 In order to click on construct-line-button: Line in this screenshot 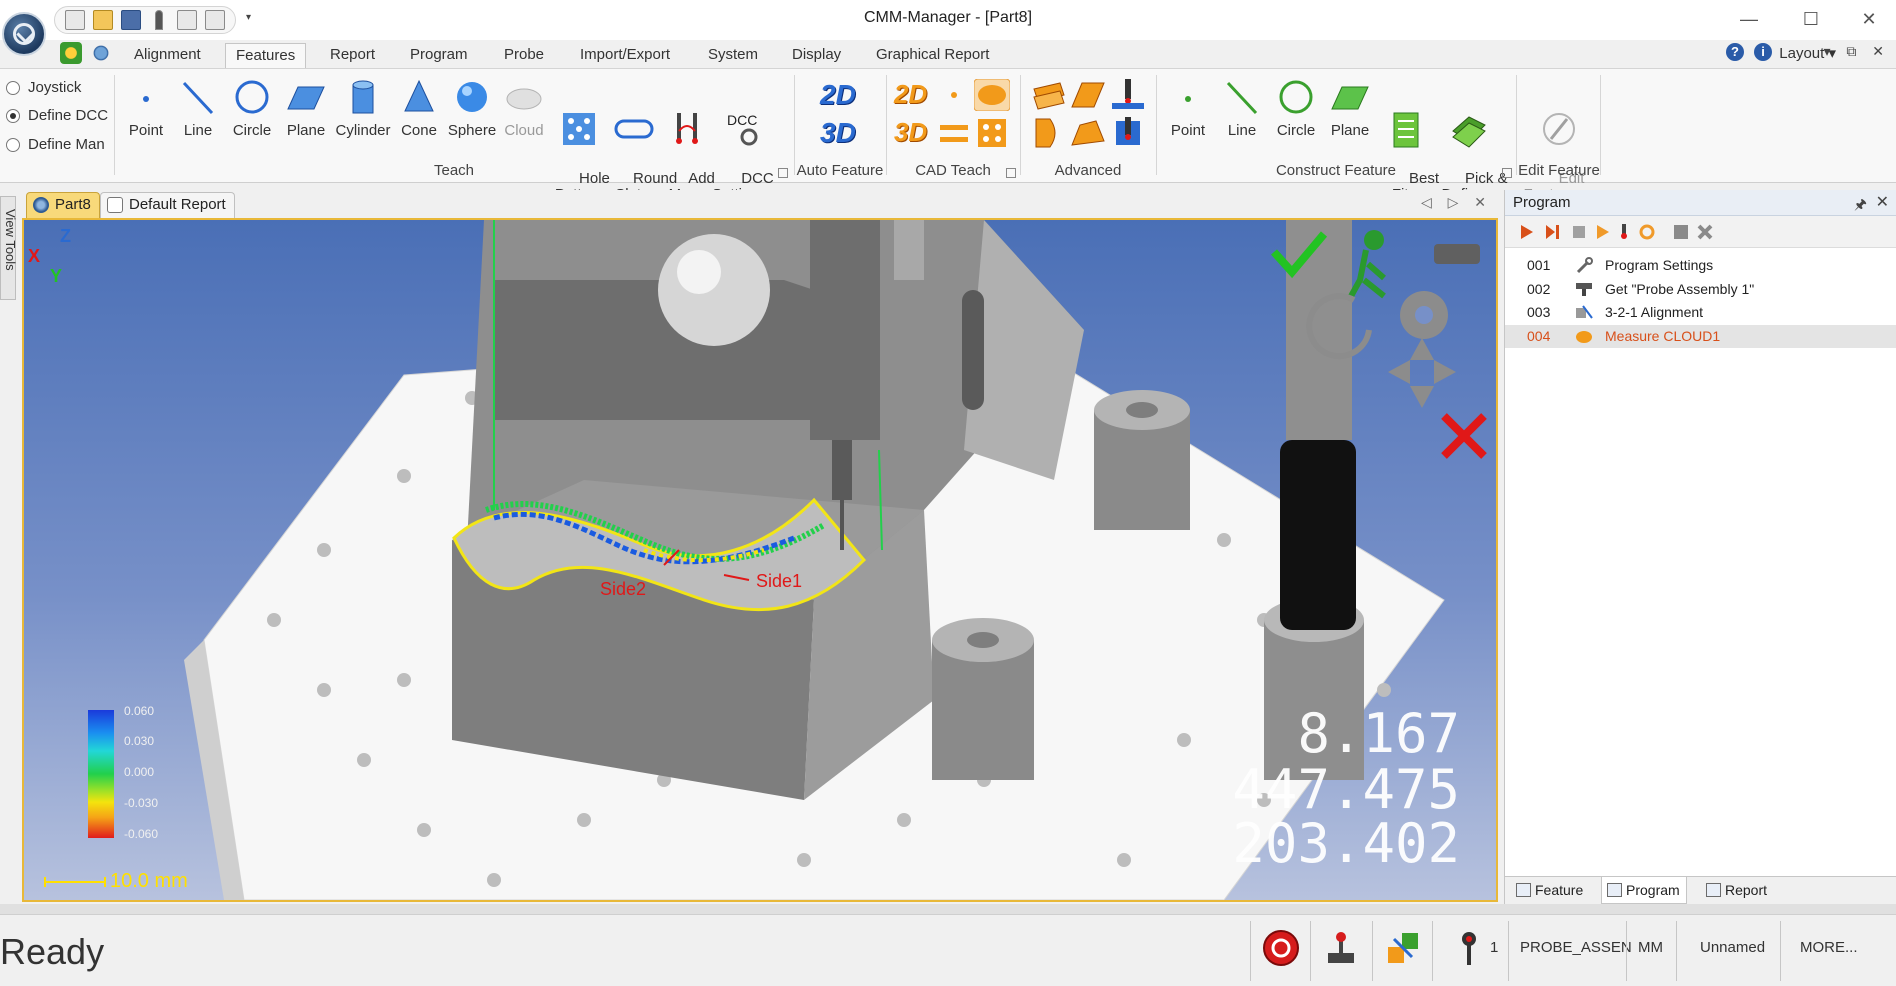, I will do `click(1242, 107)`.